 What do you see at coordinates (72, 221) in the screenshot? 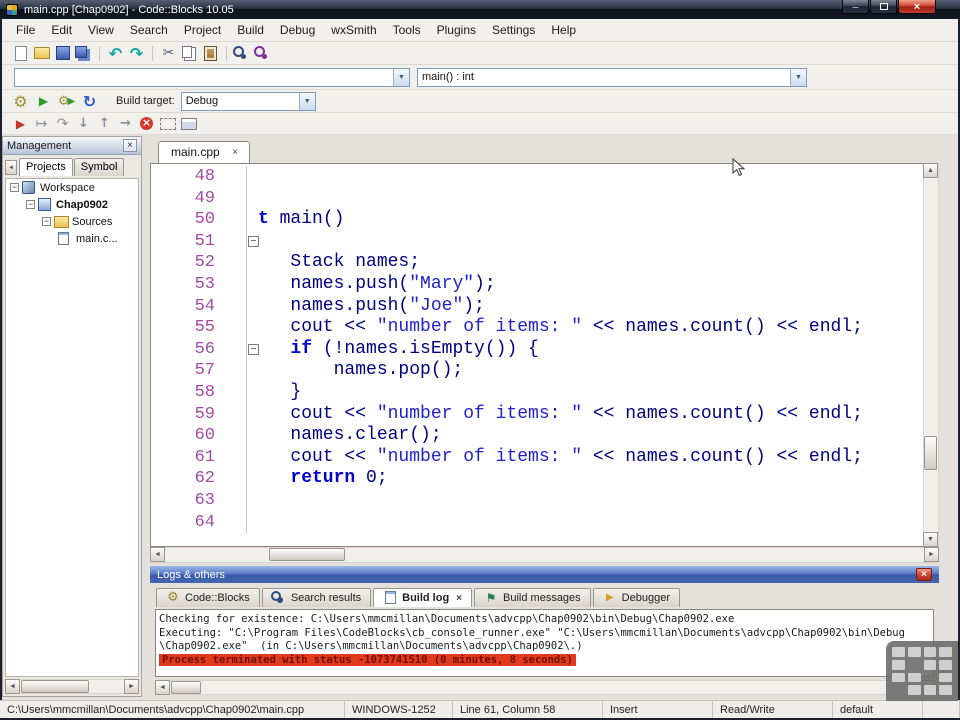
I see `tree-item-sources: Sources` at bounding box center [72, 221].